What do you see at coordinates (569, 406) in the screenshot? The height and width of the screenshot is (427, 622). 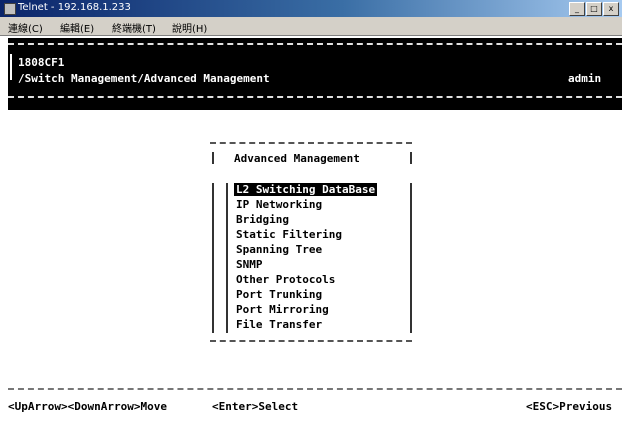 I see `footer-previous-hint: <ESC>Previous` at bounding box center [569, 406].